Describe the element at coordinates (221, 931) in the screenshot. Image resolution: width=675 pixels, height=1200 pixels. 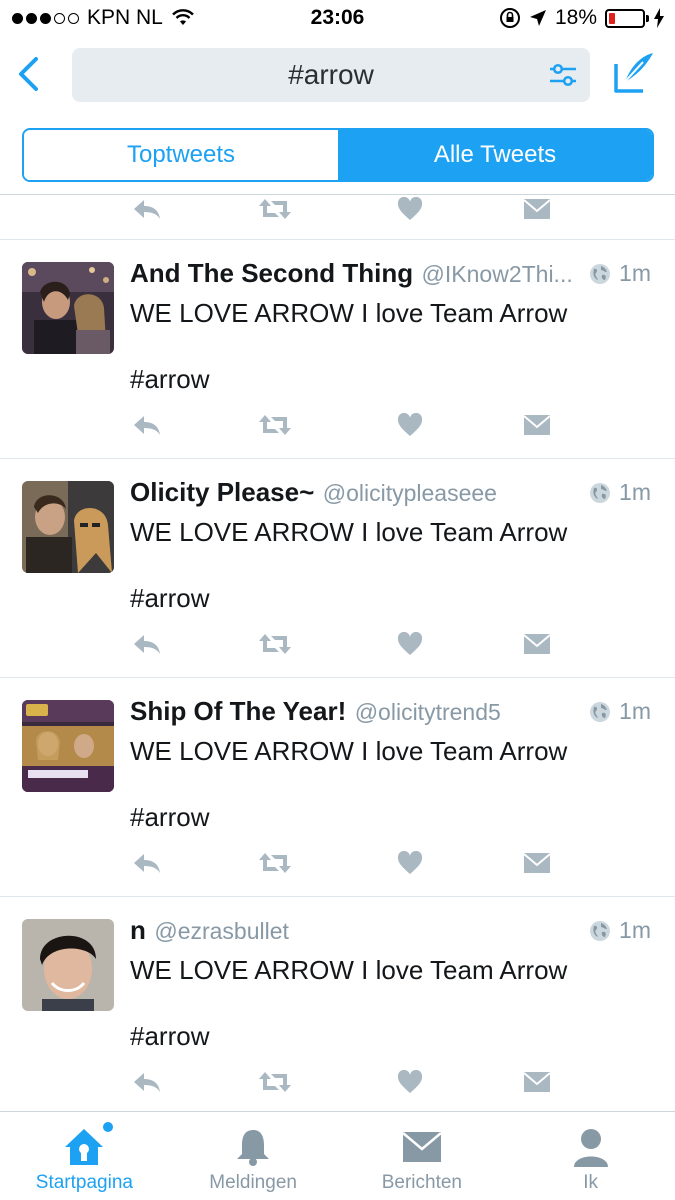
I see `author-handle: @ezrasbullet` at that location.